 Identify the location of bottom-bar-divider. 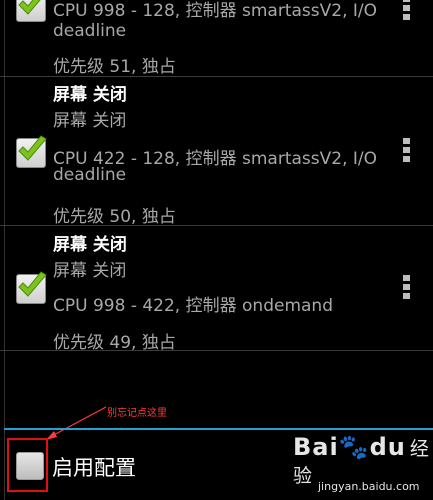
(218, 429).